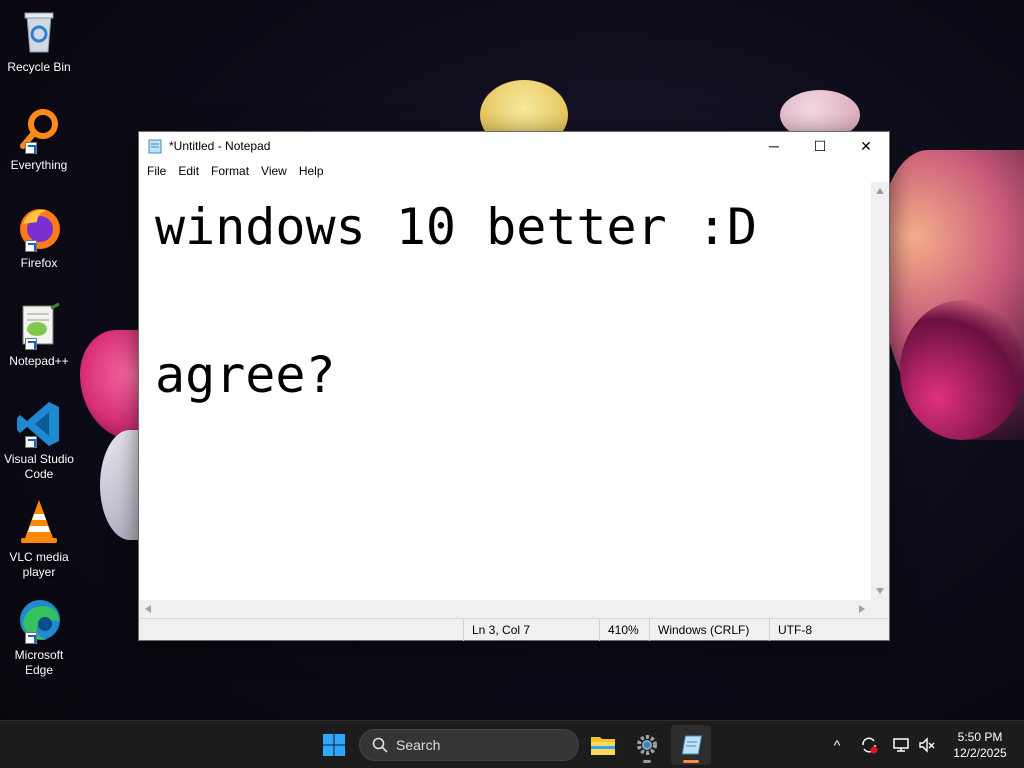 The width and height of the screenshot is (1024, 768). Describe the element at coordinates (790, 630) in the screenshot. I see `status-encoding: UTF-8` at that location.